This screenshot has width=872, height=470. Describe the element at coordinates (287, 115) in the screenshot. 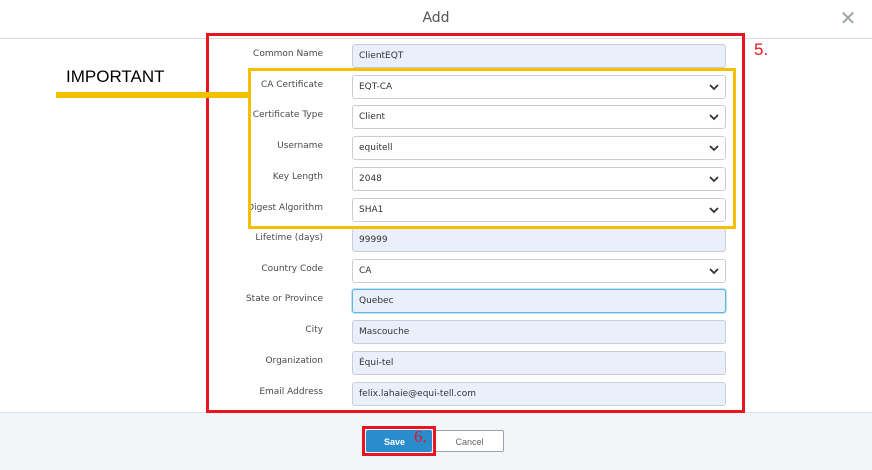

I see `certificate-type-label: Certificate Type` at that location.